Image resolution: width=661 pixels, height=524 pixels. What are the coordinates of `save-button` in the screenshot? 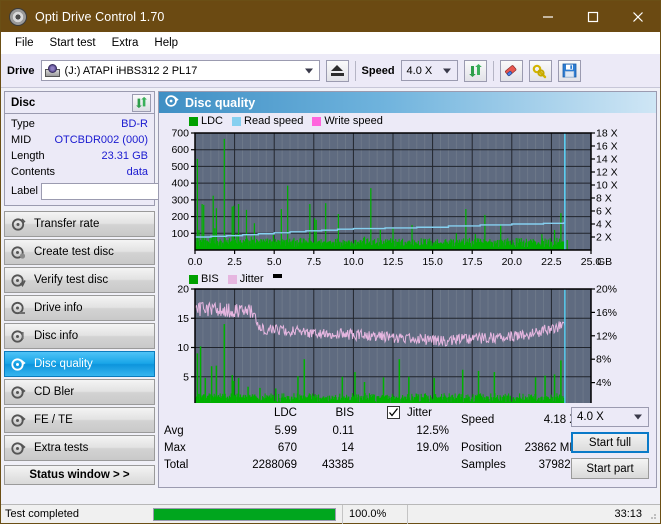 It's located at (569, 70).